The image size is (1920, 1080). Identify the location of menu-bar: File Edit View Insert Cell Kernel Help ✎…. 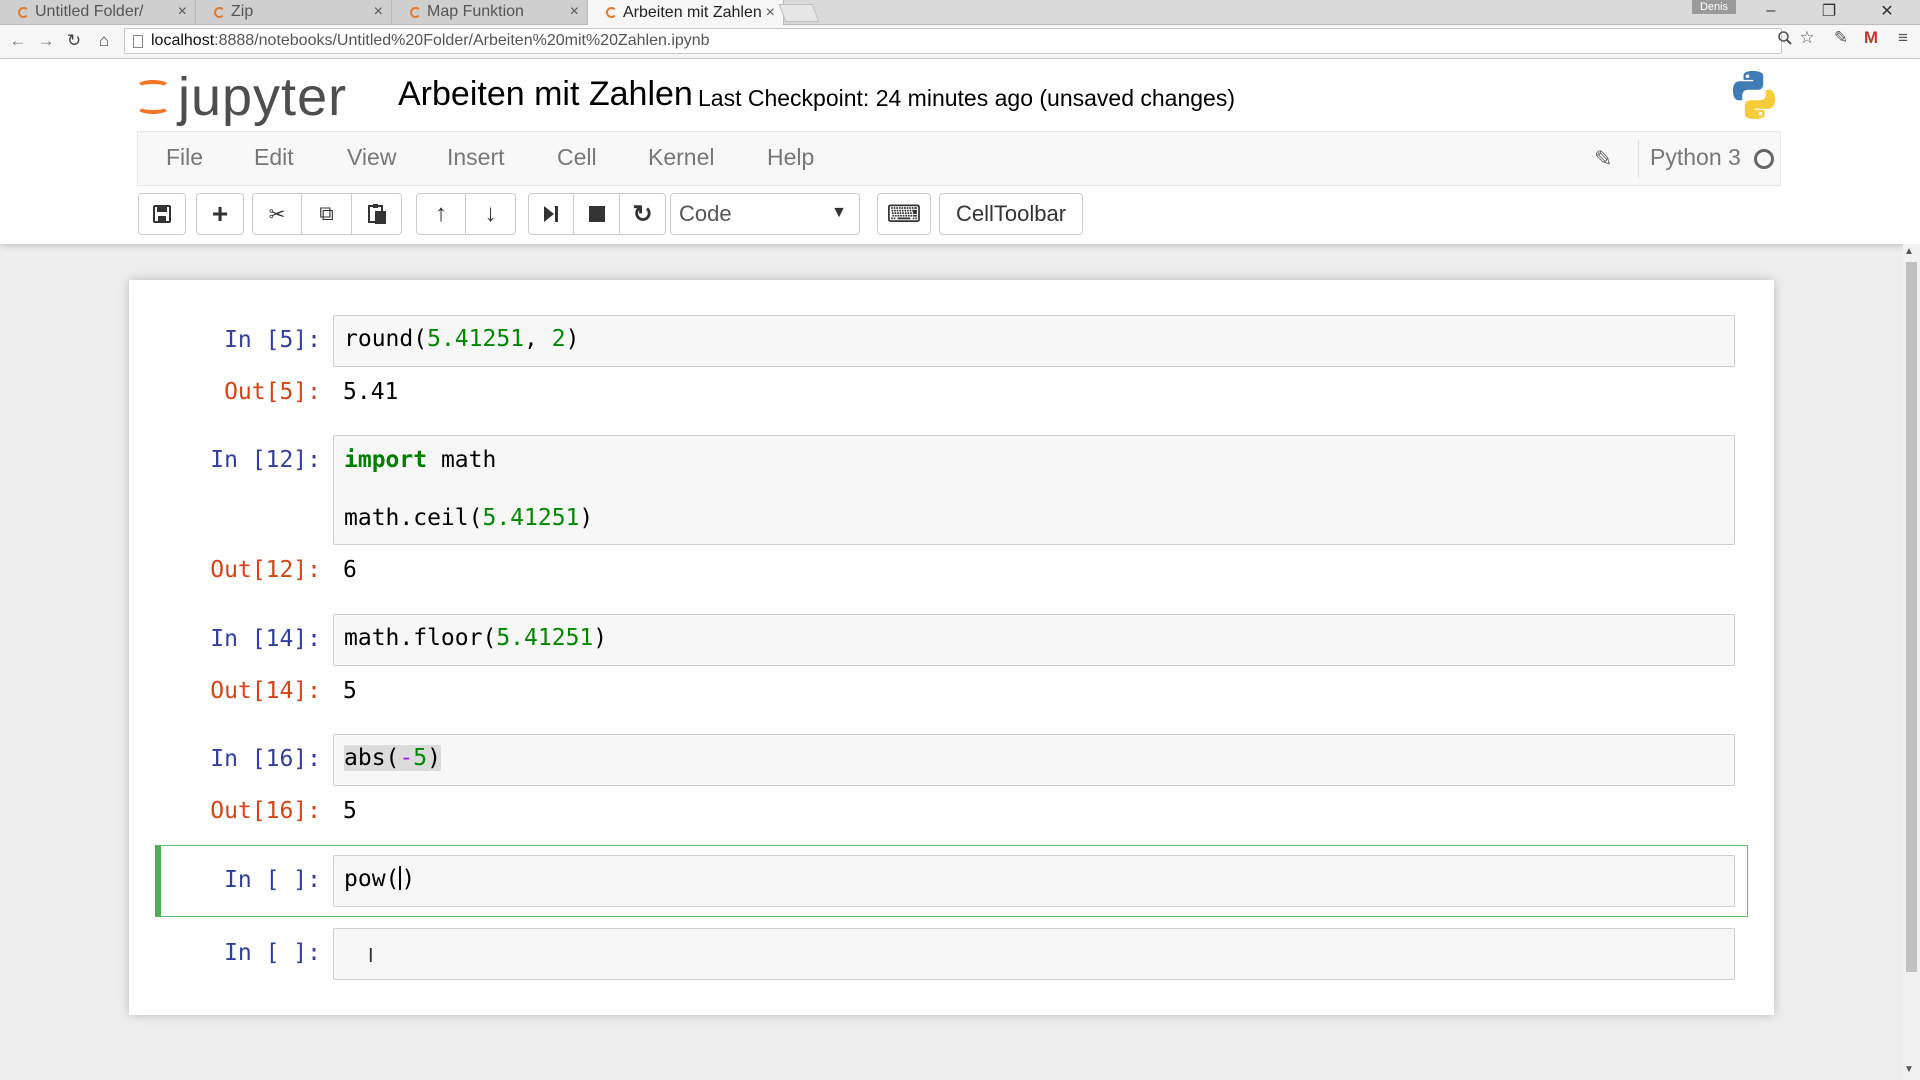
(959, 158).